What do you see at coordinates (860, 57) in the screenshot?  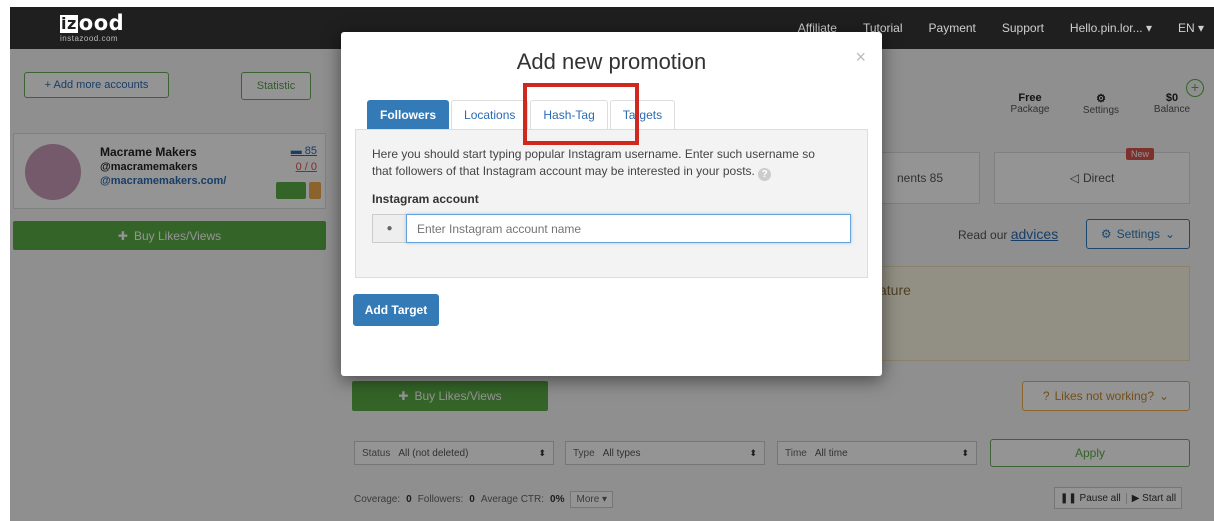 I see `close-icon: ×` at bounding box center [860, 57].